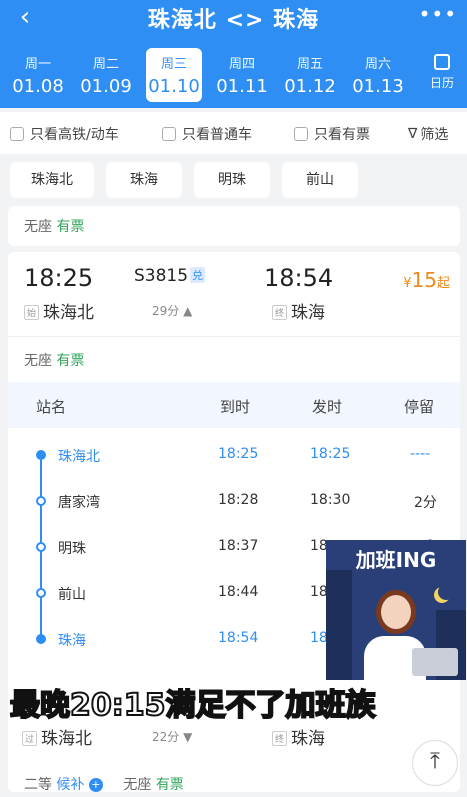 The height and width of the screenshot is (797, 467). What do you see at coordinates (166, 311) in the screenshot?
I see `duration-text: 29分` at bounding box center [166, 311].